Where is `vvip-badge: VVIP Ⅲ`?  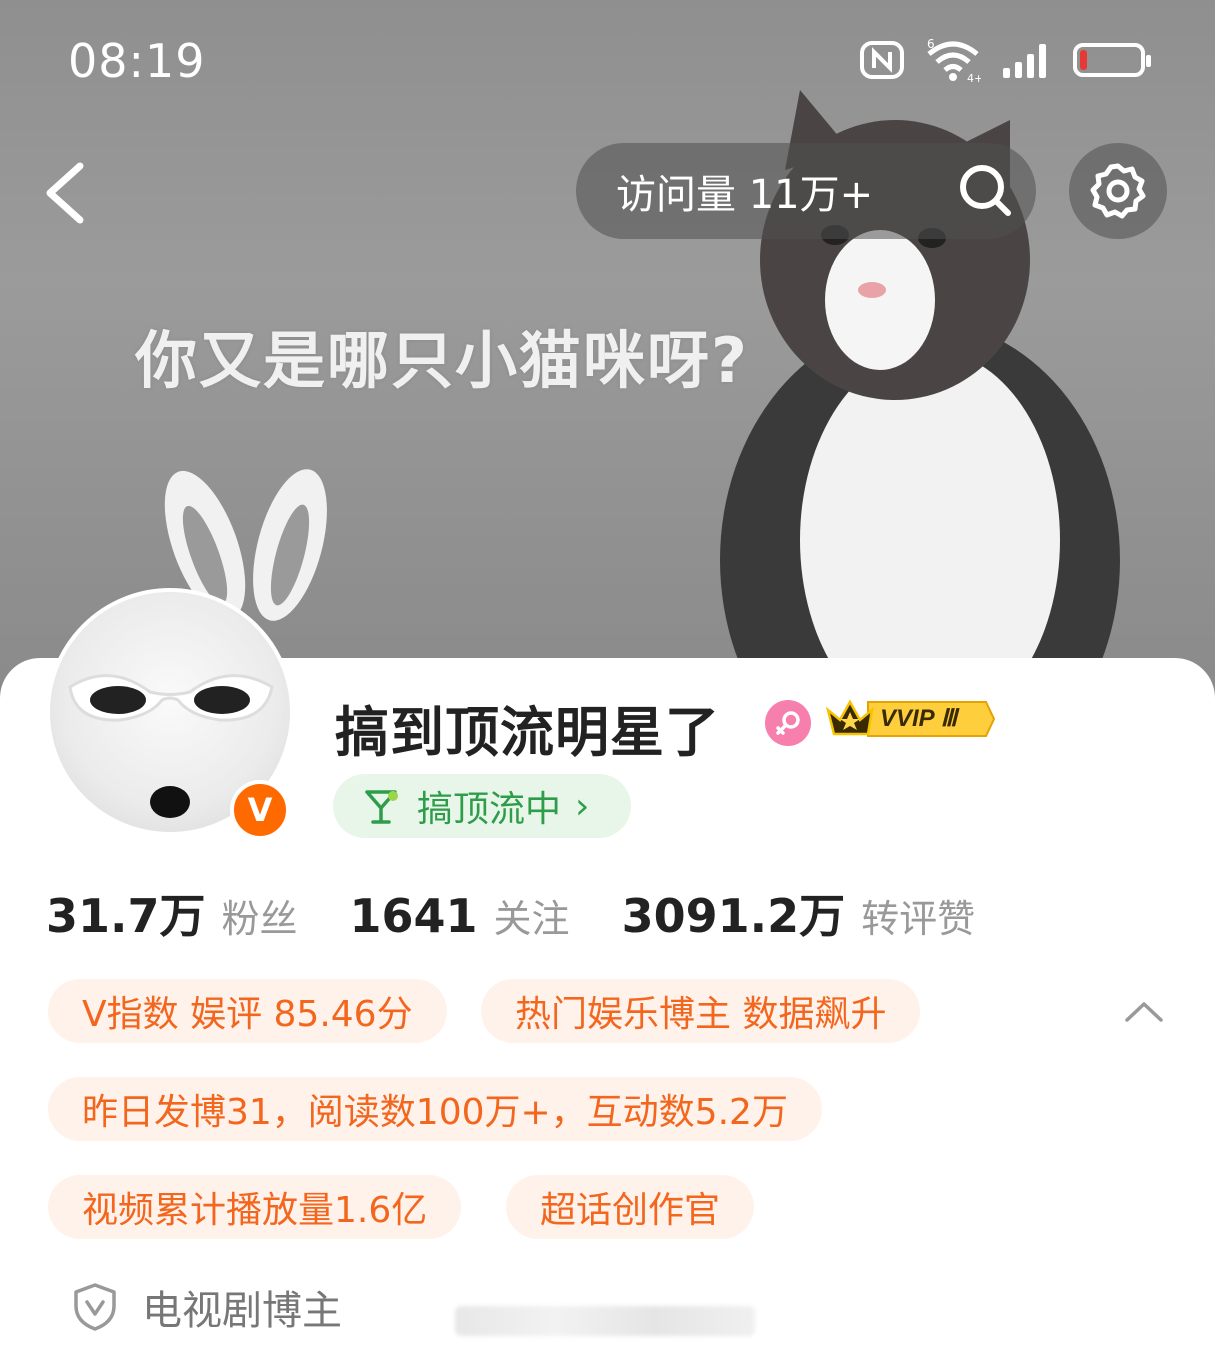 vvip-badge: VVIP Ⅲ is located at coordinates (911, 719).